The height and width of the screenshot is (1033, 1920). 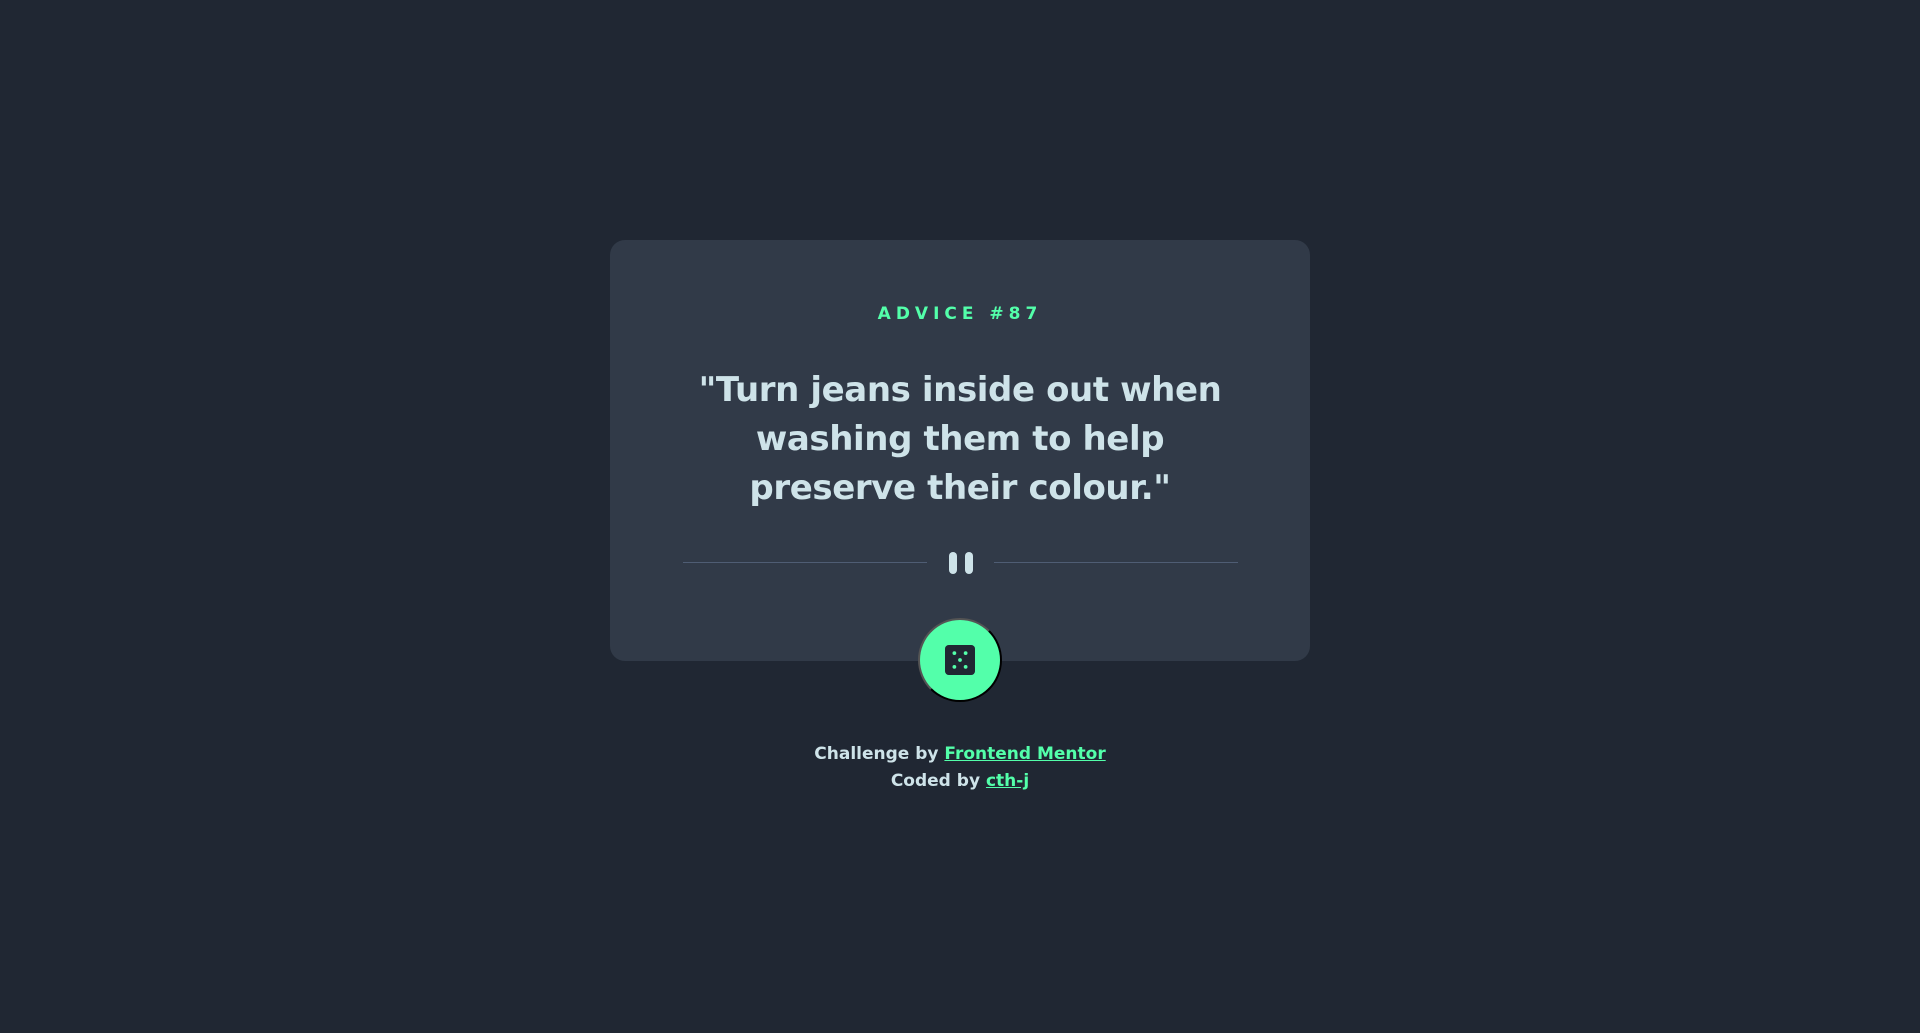 What do you see at coordinates (935, 781) in the screenshot?
I see `coded-prefix: Coded by` at bounding box center [935, 781].